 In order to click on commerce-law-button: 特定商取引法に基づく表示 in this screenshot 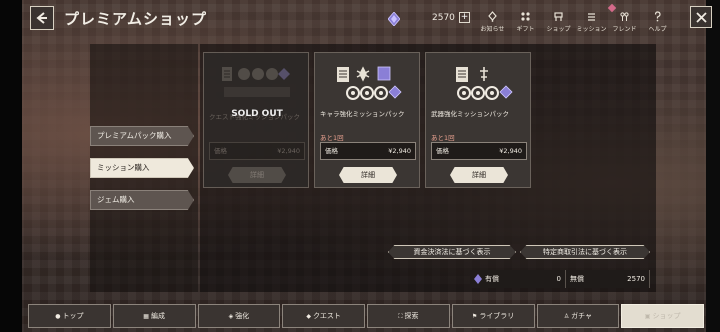, I will do `click(585, 252)`.